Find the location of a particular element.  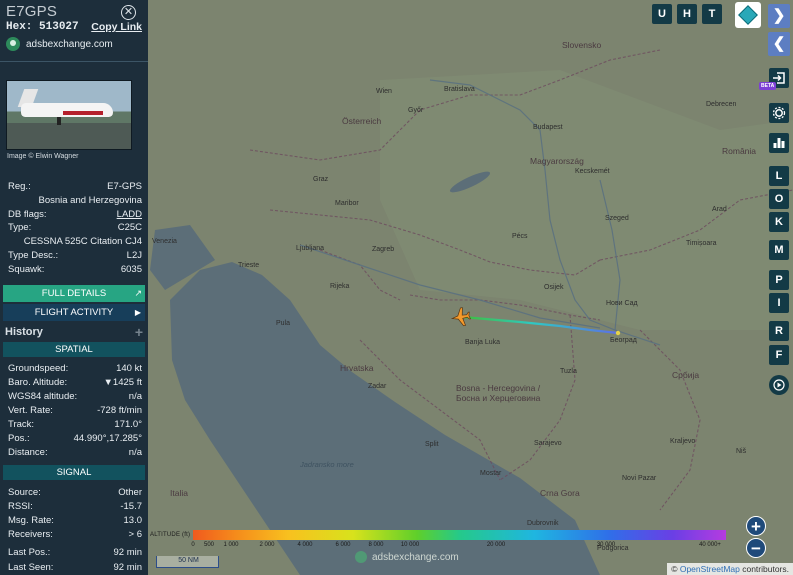

copy-link-button: Copy Link is located at coordinates (116, 27).